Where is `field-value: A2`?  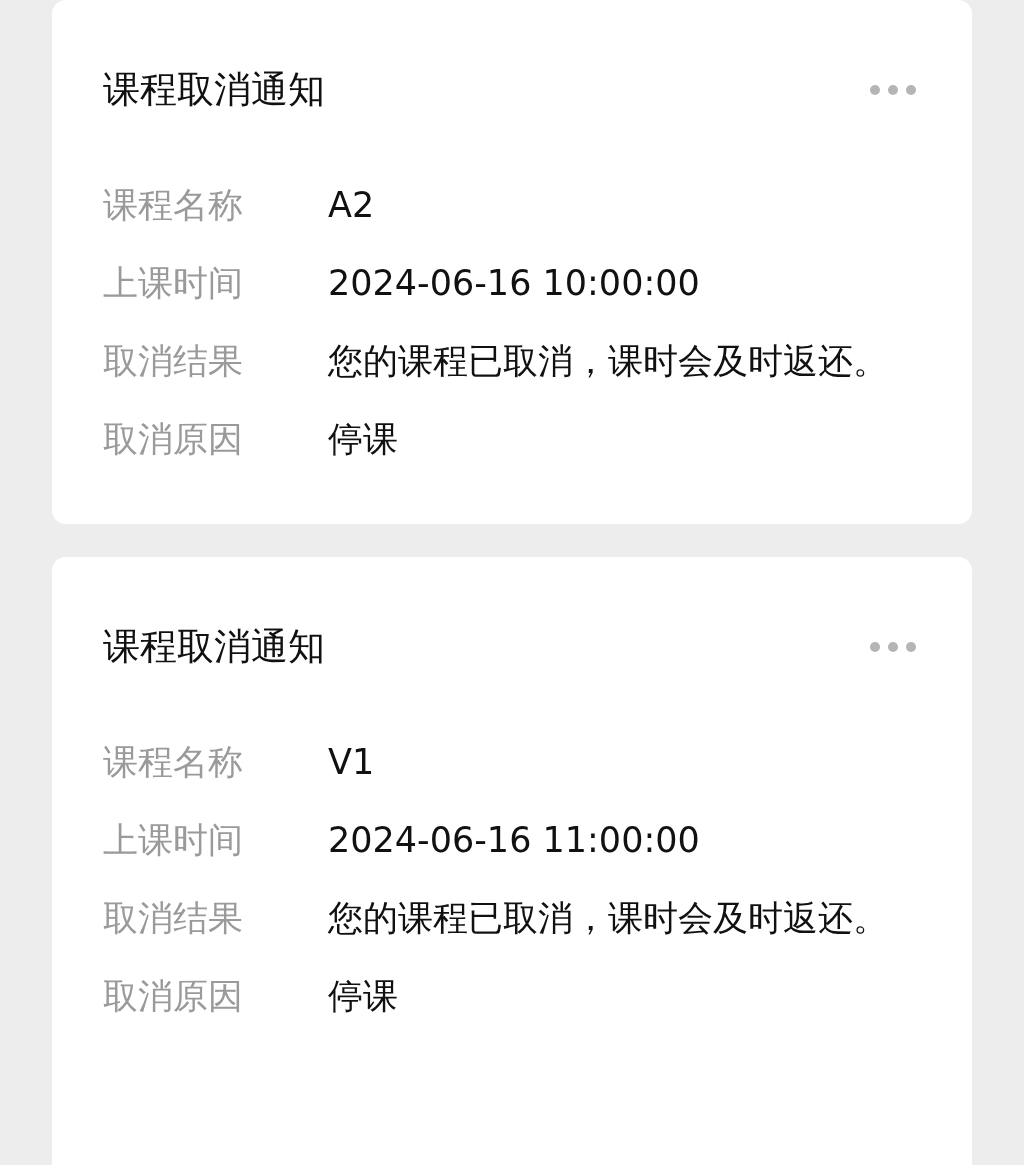
field-value: A2 is located at coordinates (352, 205).